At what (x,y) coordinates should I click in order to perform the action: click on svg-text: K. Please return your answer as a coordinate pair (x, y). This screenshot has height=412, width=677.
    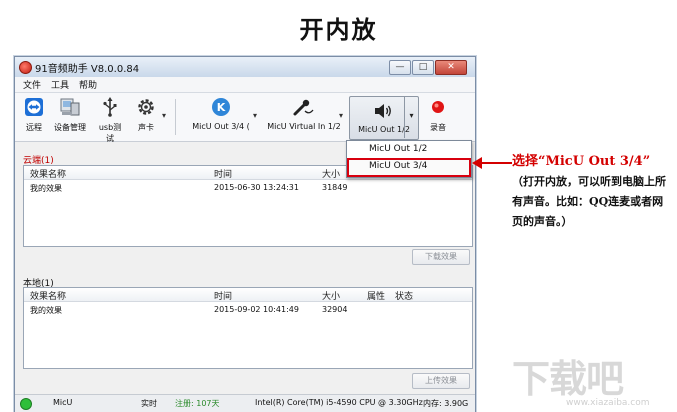
    Looking at the image, I should click on (221, 107).